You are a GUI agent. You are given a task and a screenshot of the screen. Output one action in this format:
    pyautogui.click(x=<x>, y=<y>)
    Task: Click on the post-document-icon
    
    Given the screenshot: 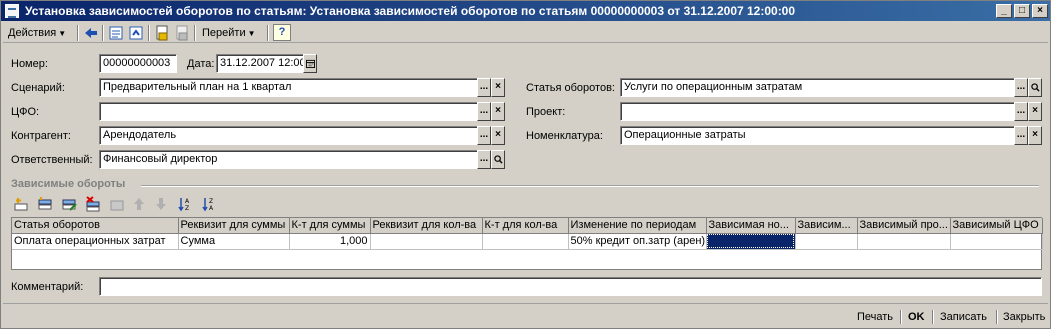 What is the action you would take?
    pyautogui.click(x=162, y=33)
    